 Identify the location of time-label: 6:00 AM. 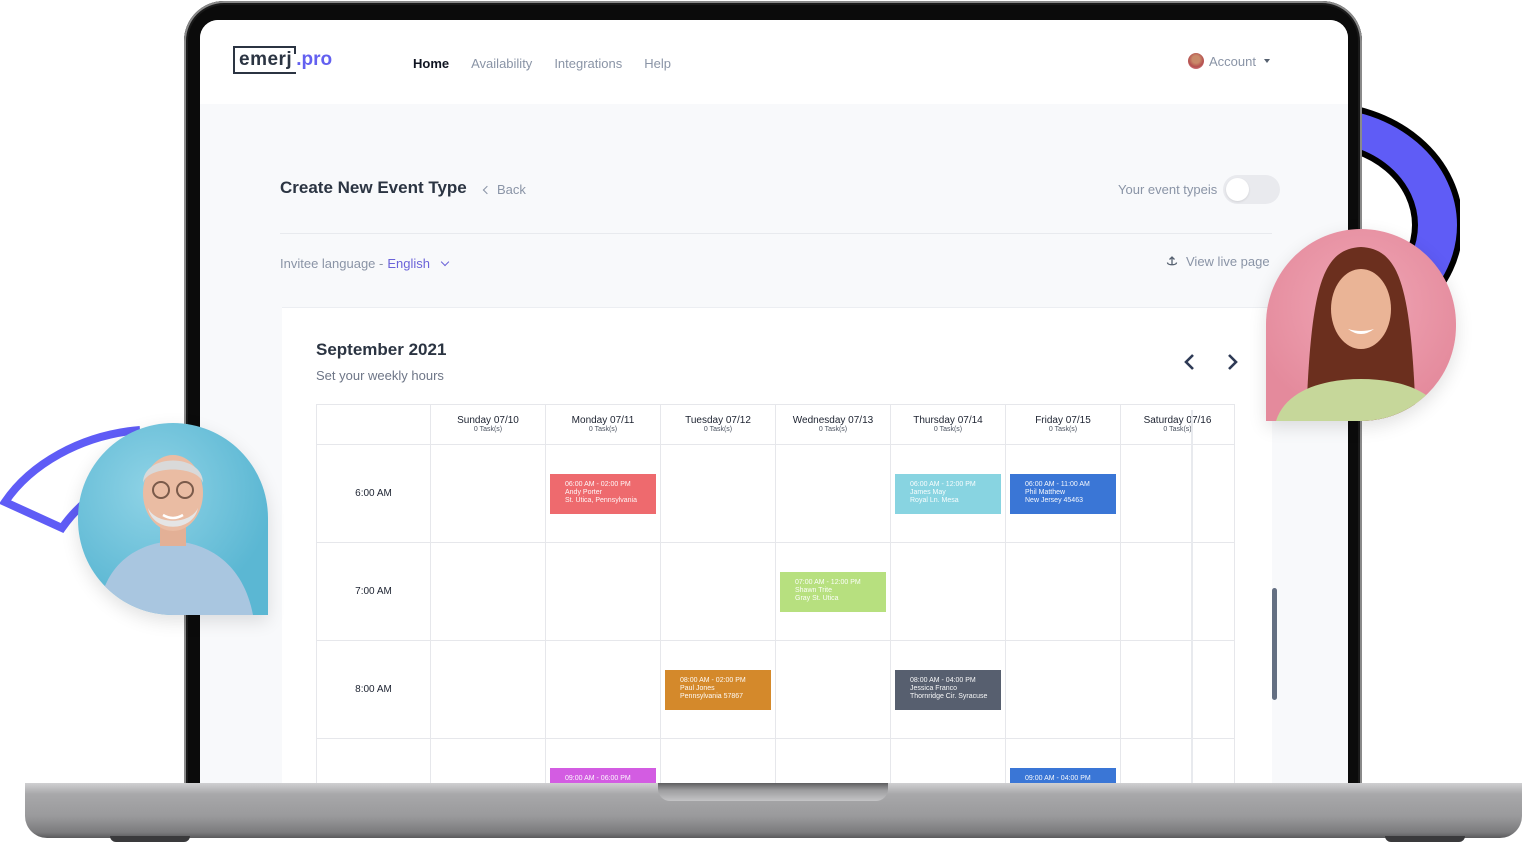
(373, 493).